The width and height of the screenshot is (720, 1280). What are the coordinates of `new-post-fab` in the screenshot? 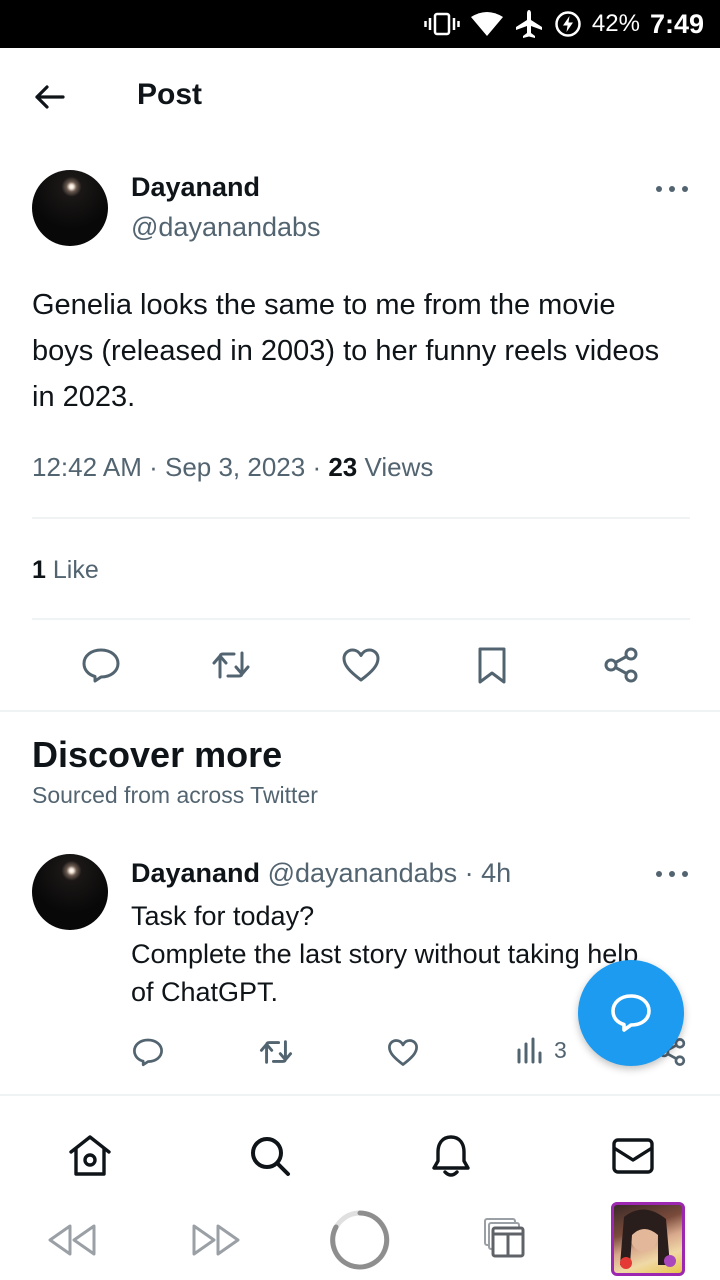 It's located at (631, 1013).